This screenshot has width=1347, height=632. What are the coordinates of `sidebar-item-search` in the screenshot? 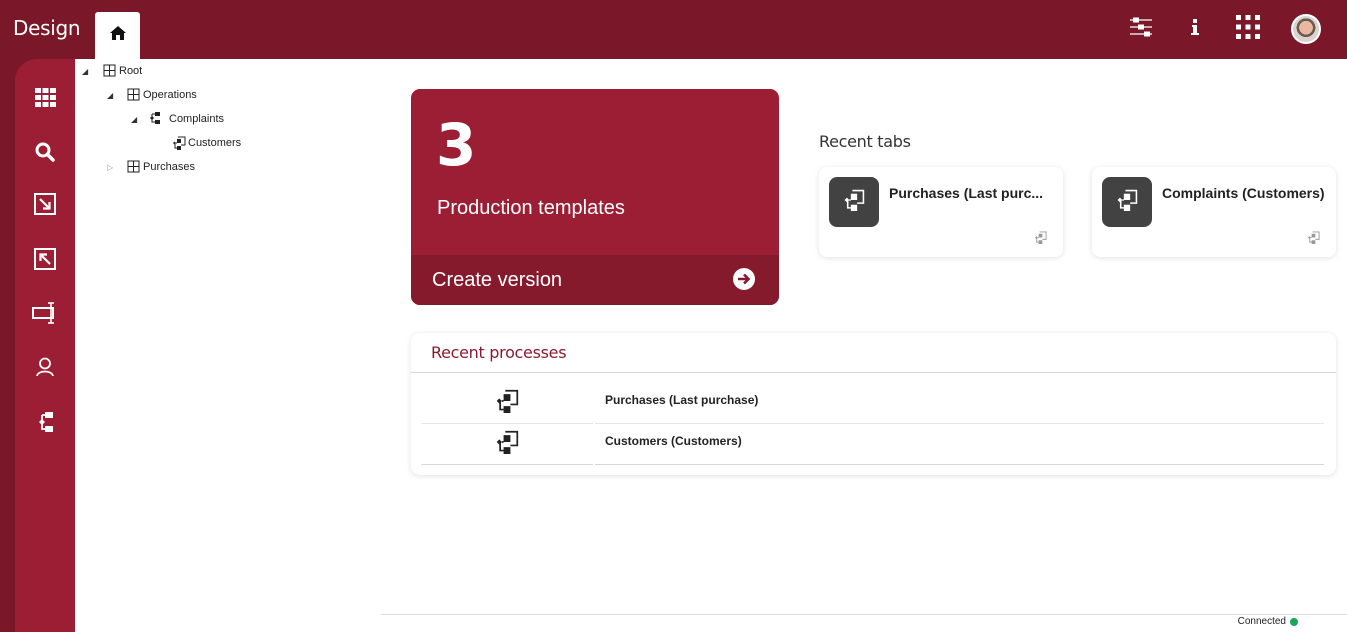 It's located at (45, 154).